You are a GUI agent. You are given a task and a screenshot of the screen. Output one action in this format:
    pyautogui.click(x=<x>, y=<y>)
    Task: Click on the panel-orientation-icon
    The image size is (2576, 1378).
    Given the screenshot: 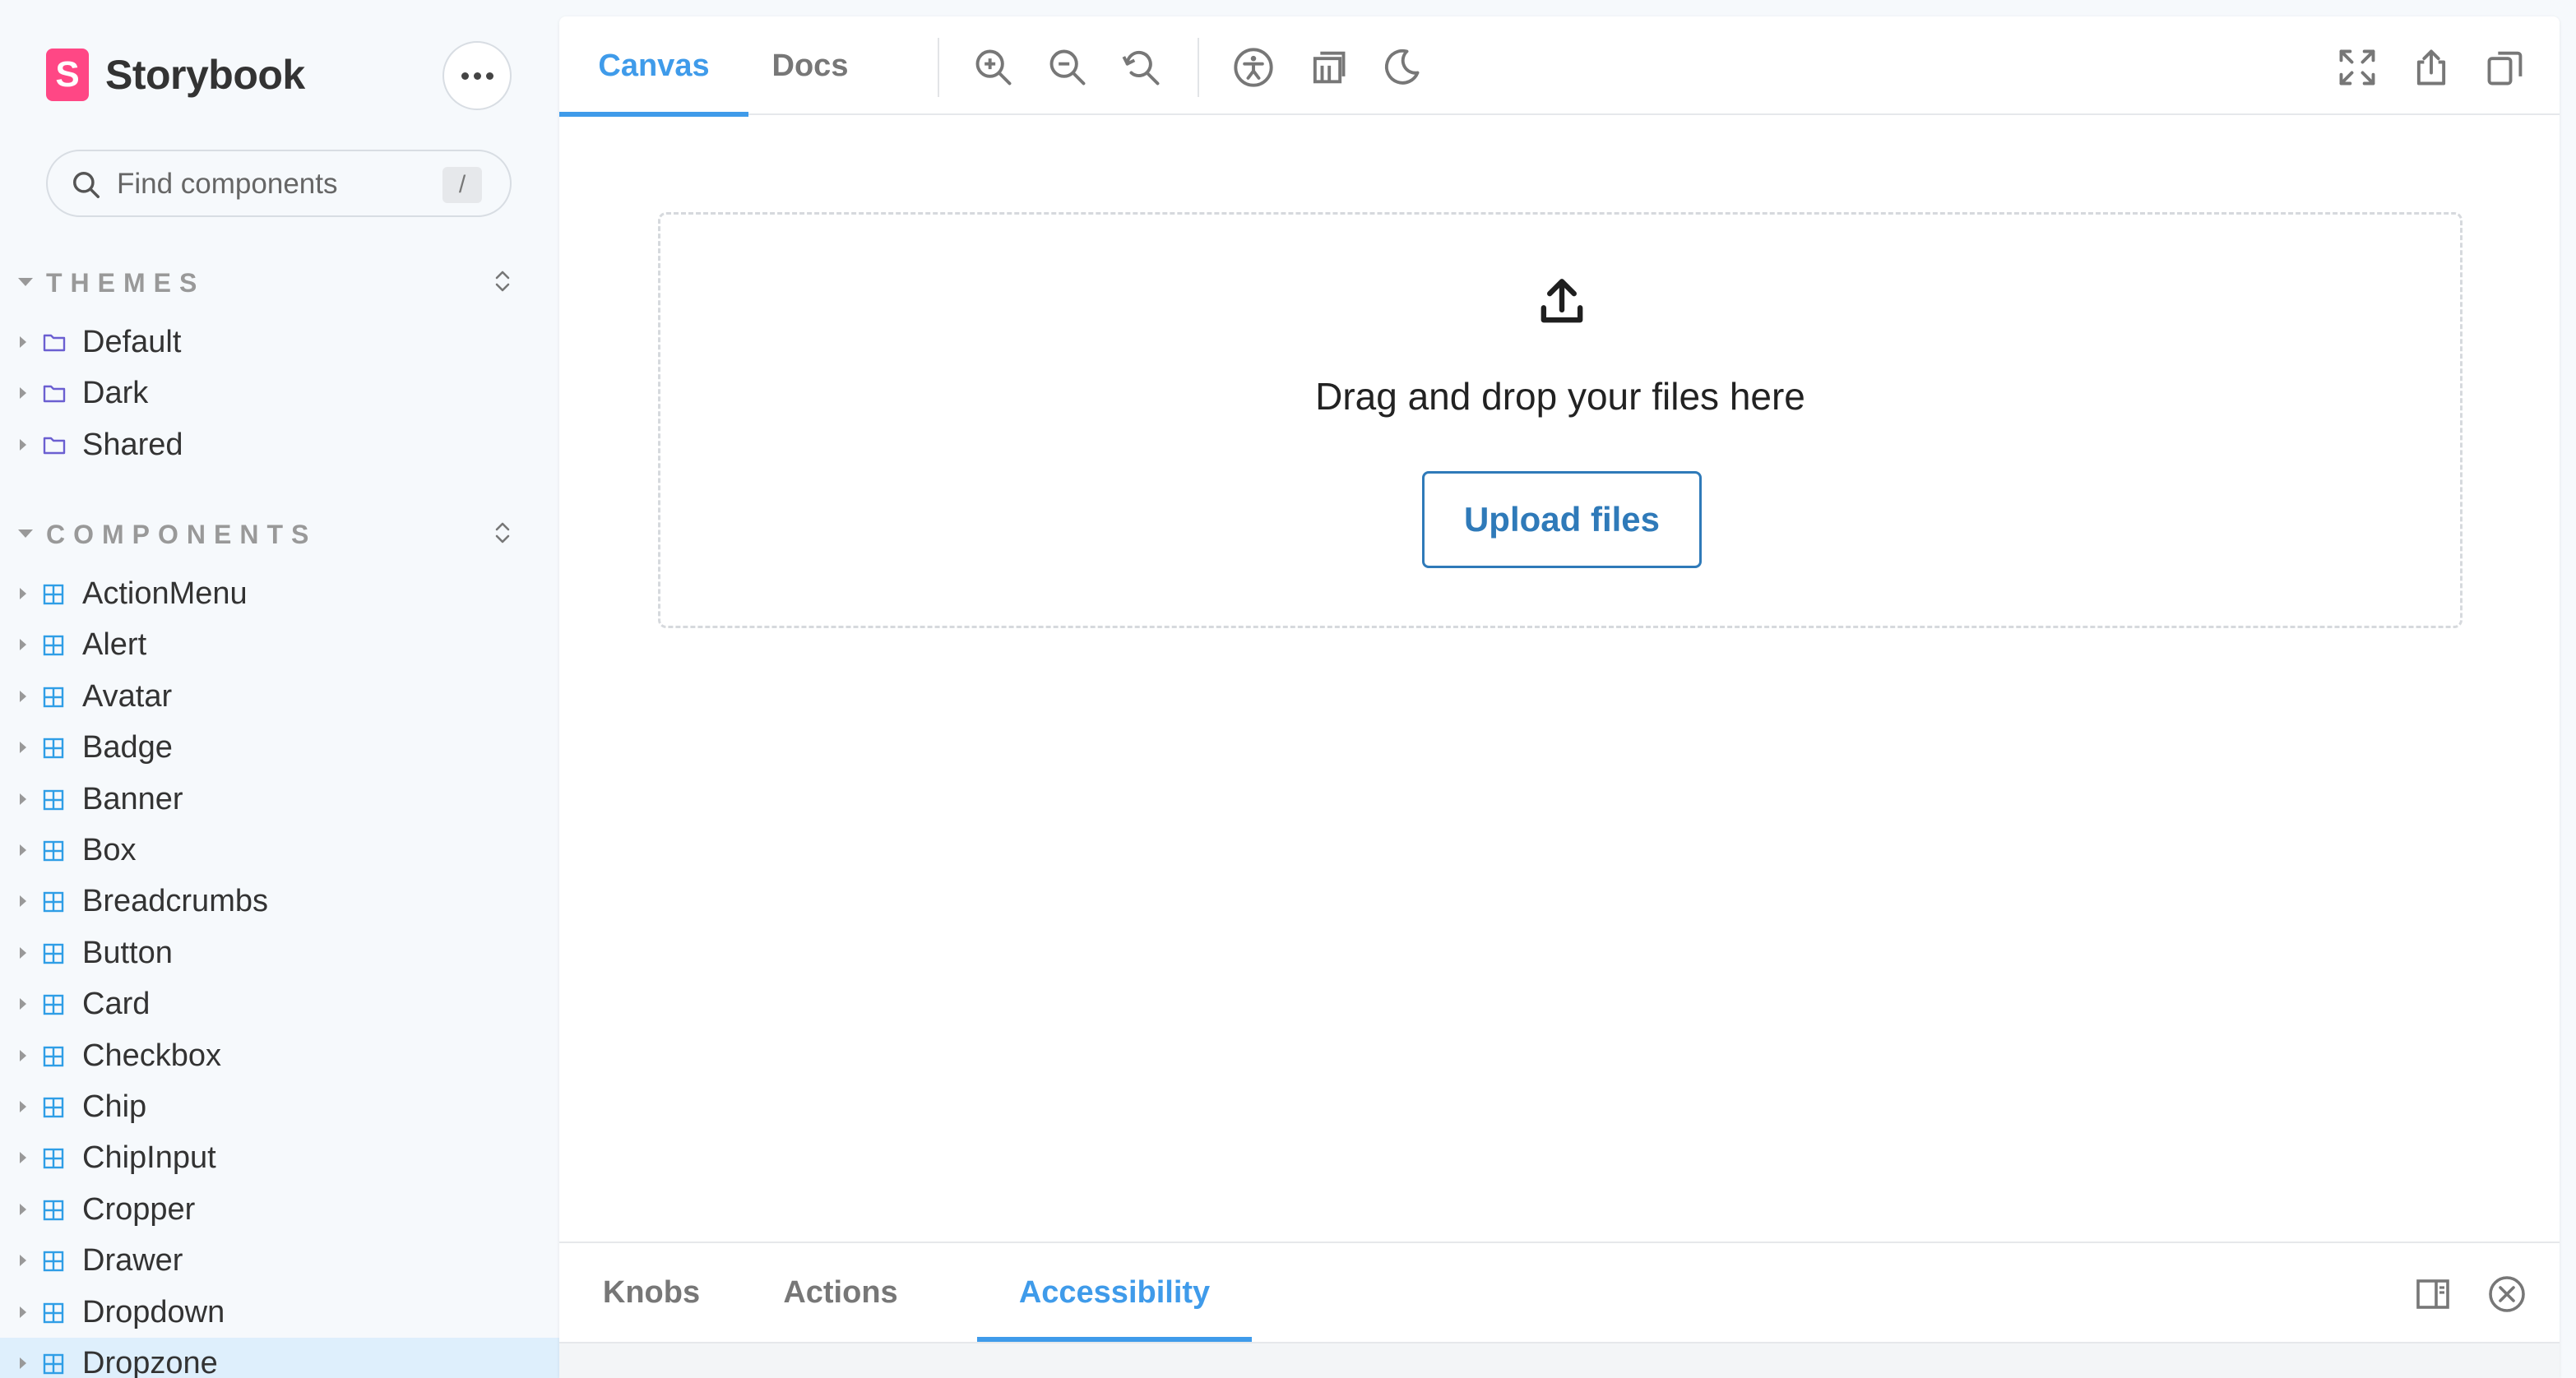 What is the action you would take?
    pyautogui.click(x=2433, y=1294)
    